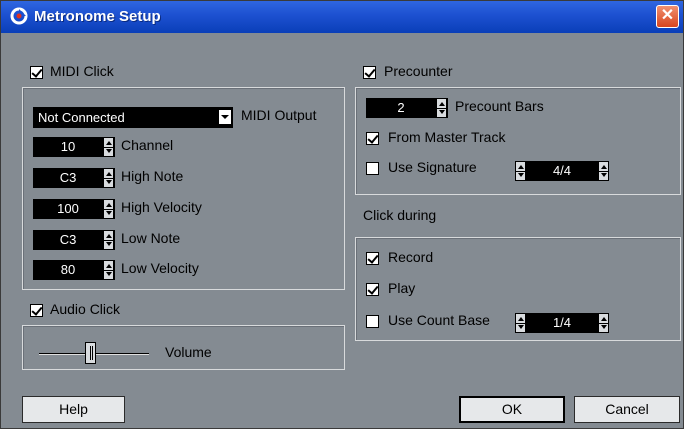 The height and width of the screenshot is (429, 684). What do you see at coordinates (411, 257) in the screenshot?
I see `record-label: Record` at bounding box center [411, 257].